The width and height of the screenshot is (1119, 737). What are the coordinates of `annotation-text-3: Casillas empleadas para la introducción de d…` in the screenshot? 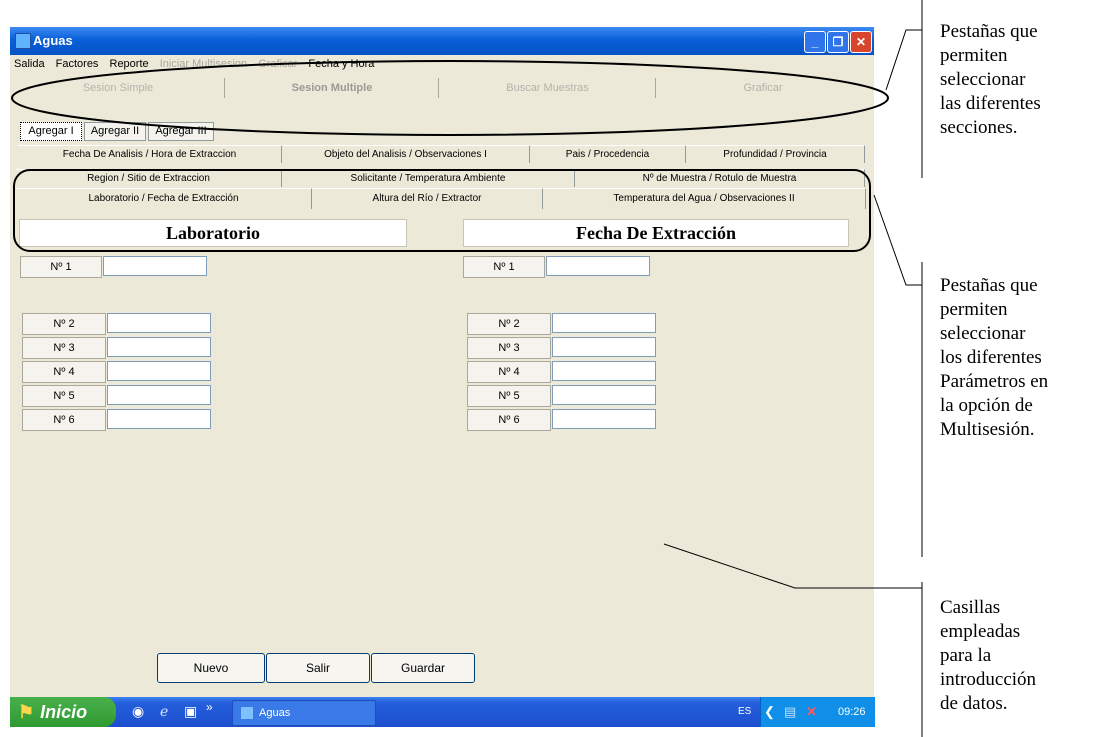 It's located at (988, 655).